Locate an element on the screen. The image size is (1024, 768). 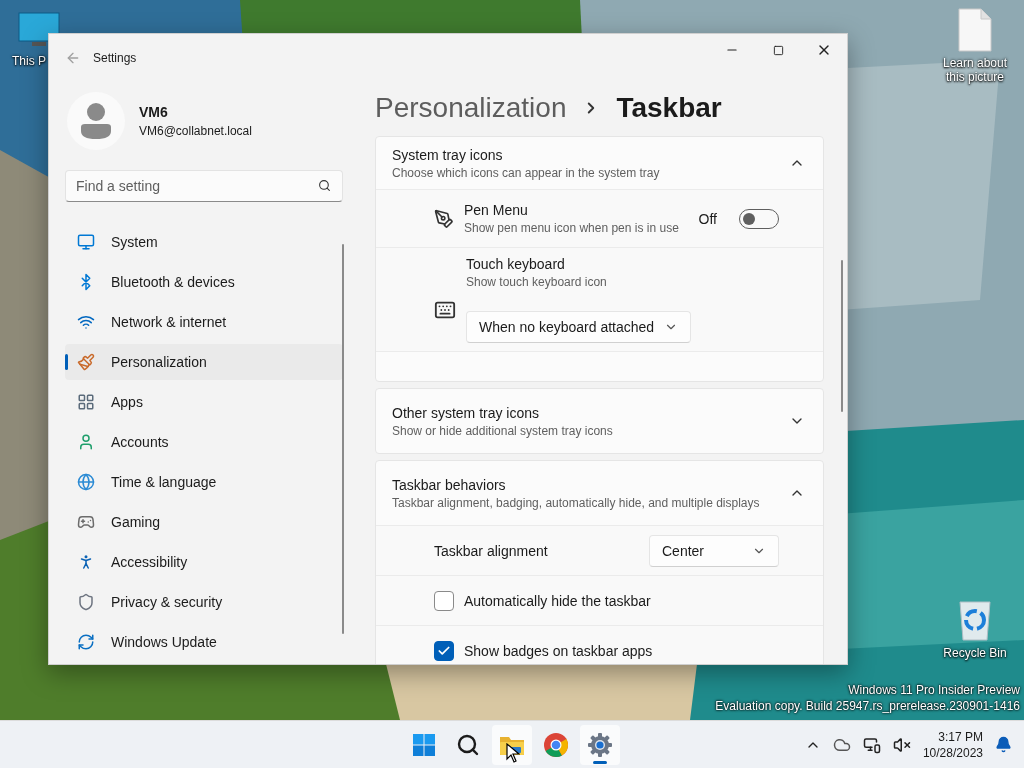
user-name: VM6 is located at coordinates (154, 112).